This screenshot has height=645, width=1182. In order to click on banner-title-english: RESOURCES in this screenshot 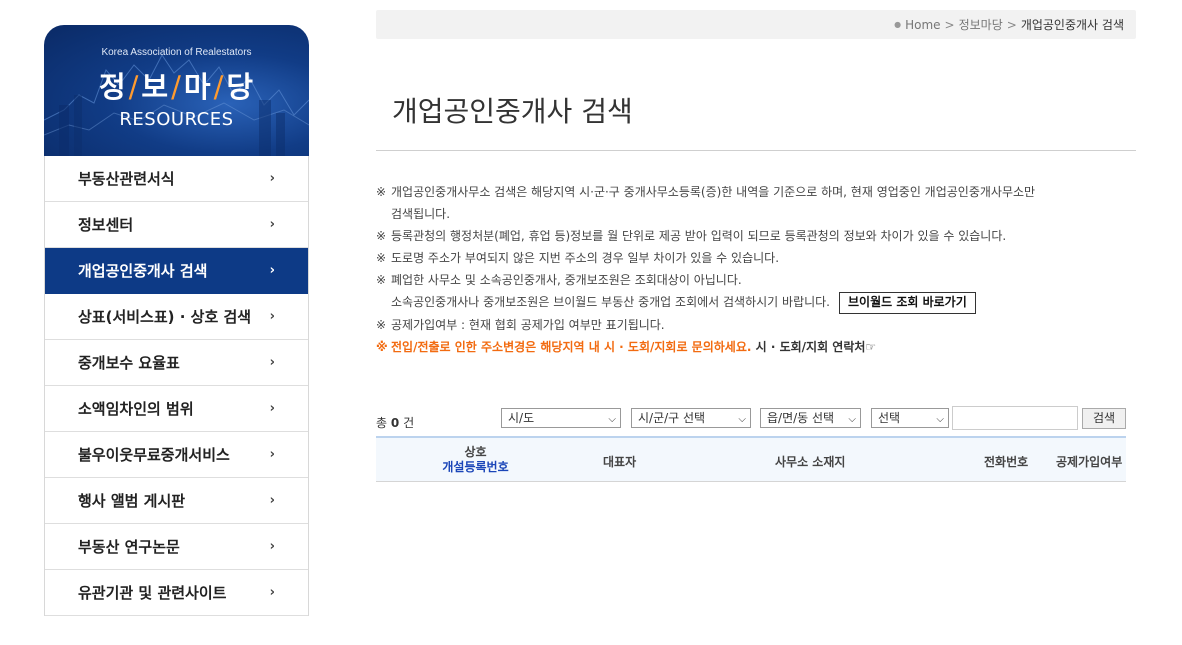, I will do `click(176, 119)`.